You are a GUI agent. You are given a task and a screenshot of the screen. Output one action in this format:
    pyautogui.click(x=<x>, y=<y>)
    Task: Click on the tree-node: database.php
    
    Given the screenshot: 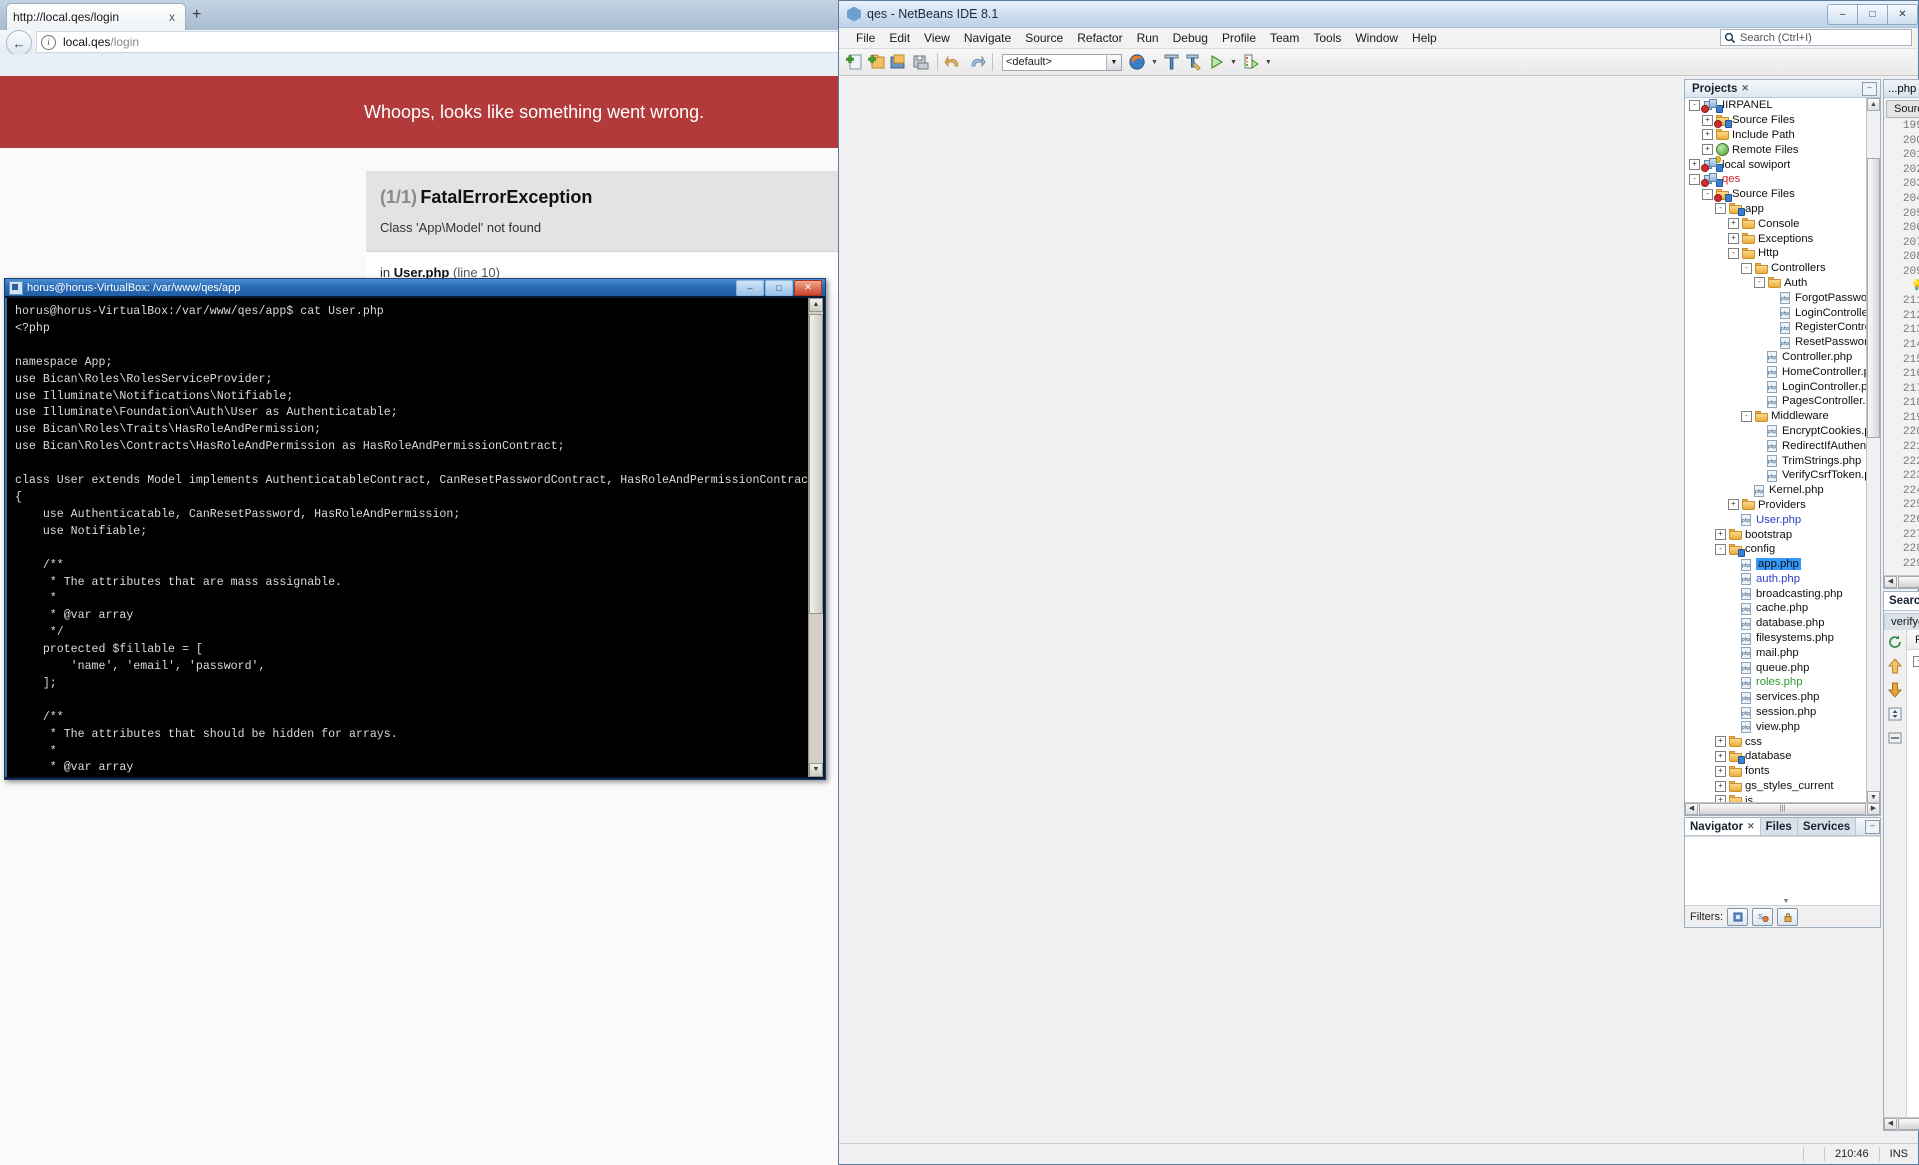 What is the action you would take?
    pyautogui.click(x=1776, y=623)
    